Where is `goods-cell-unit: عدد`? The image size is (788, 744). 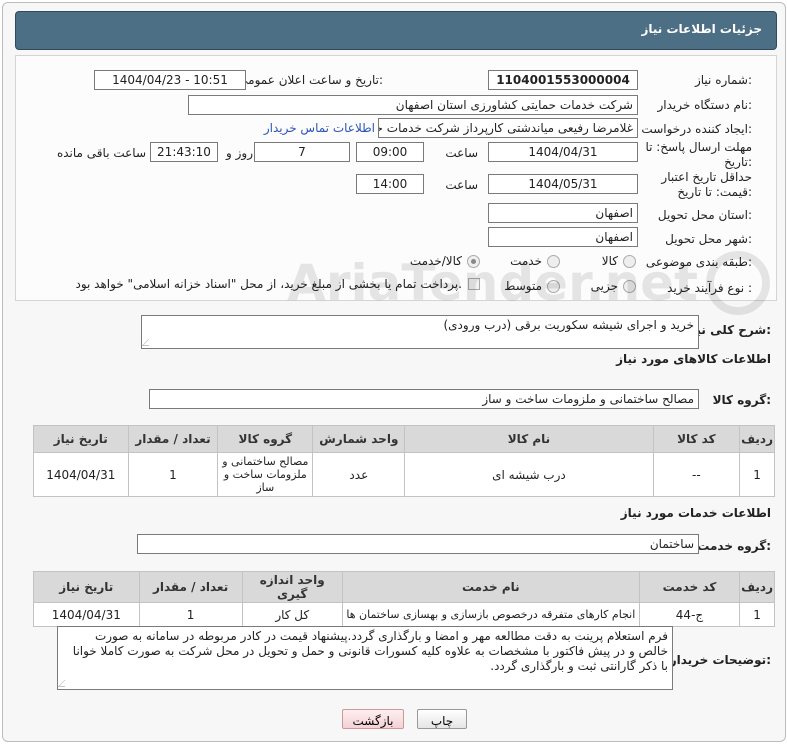 goods-cell-unit: عدد is located at coordinates (359, 474).